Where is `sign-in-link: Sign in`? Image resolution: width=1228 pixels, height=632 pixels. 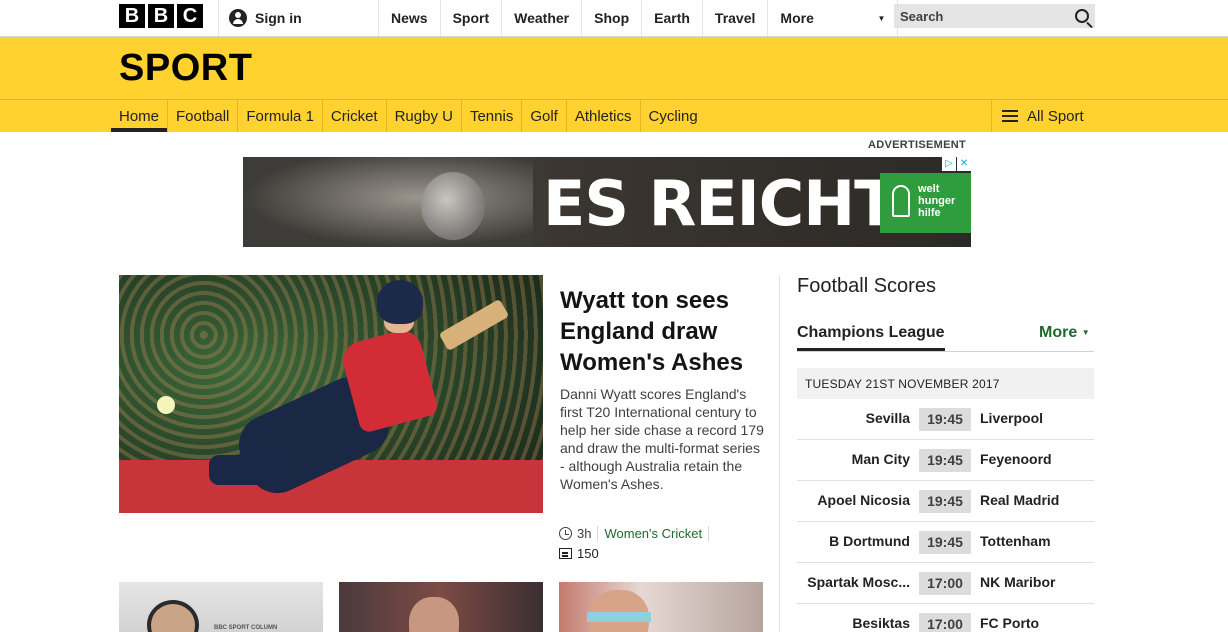 sign-in-link: Sign in is located at coordinates (260, 18).